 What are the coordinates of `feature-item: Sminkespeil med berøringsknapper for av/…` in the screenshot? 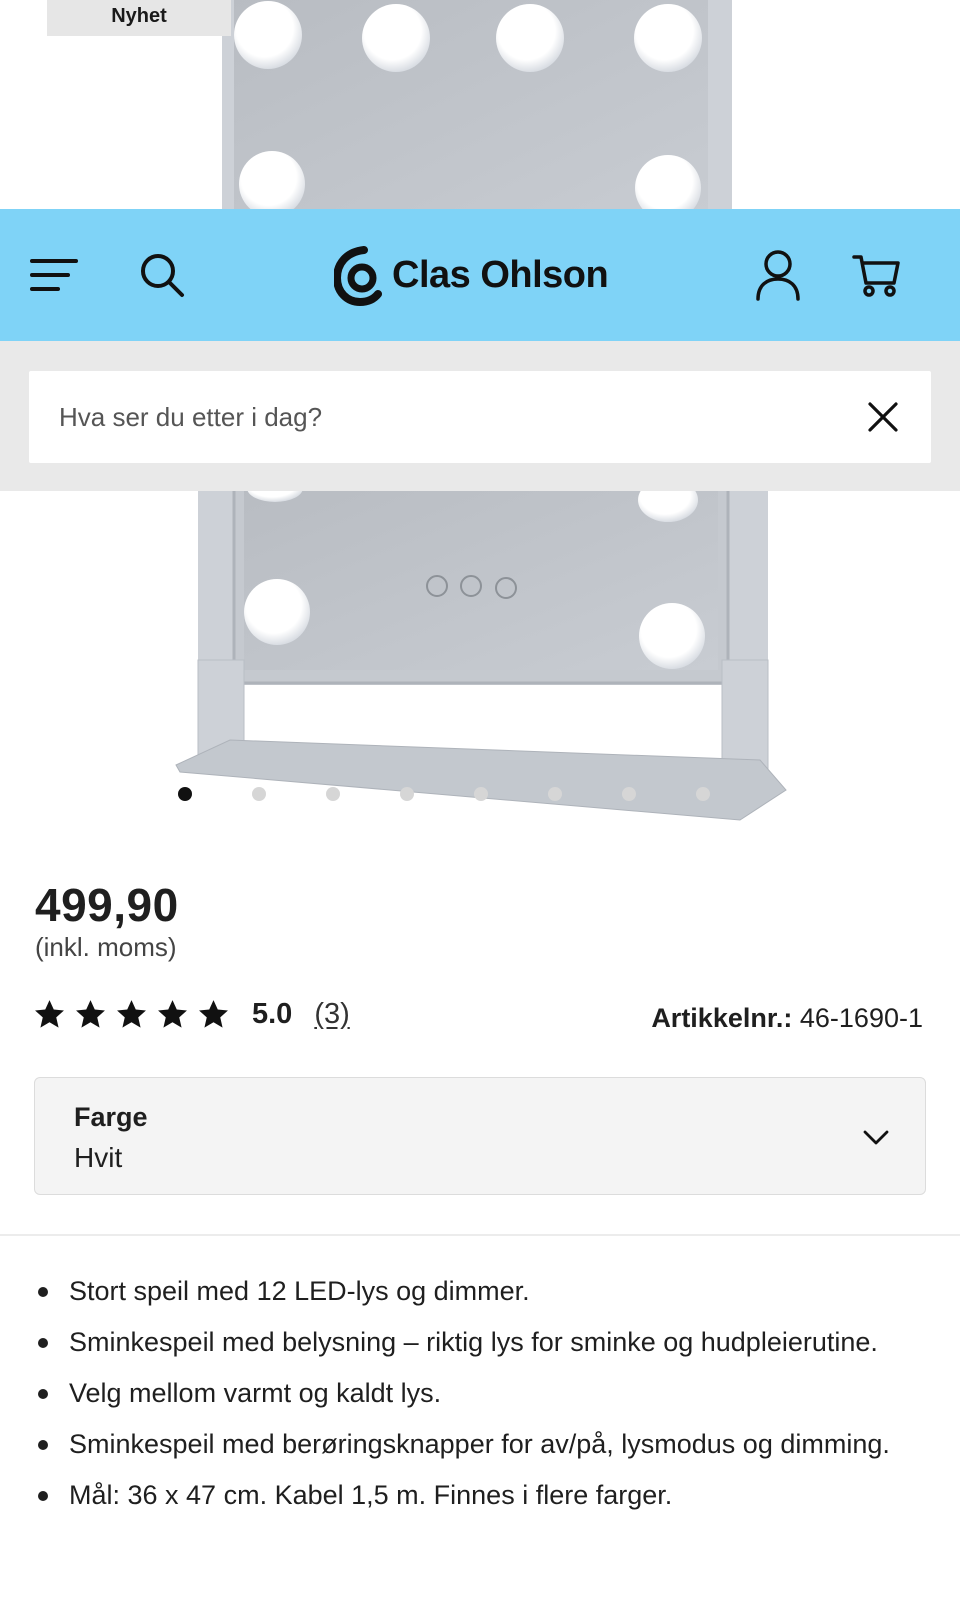 It's located at (475, 1444).